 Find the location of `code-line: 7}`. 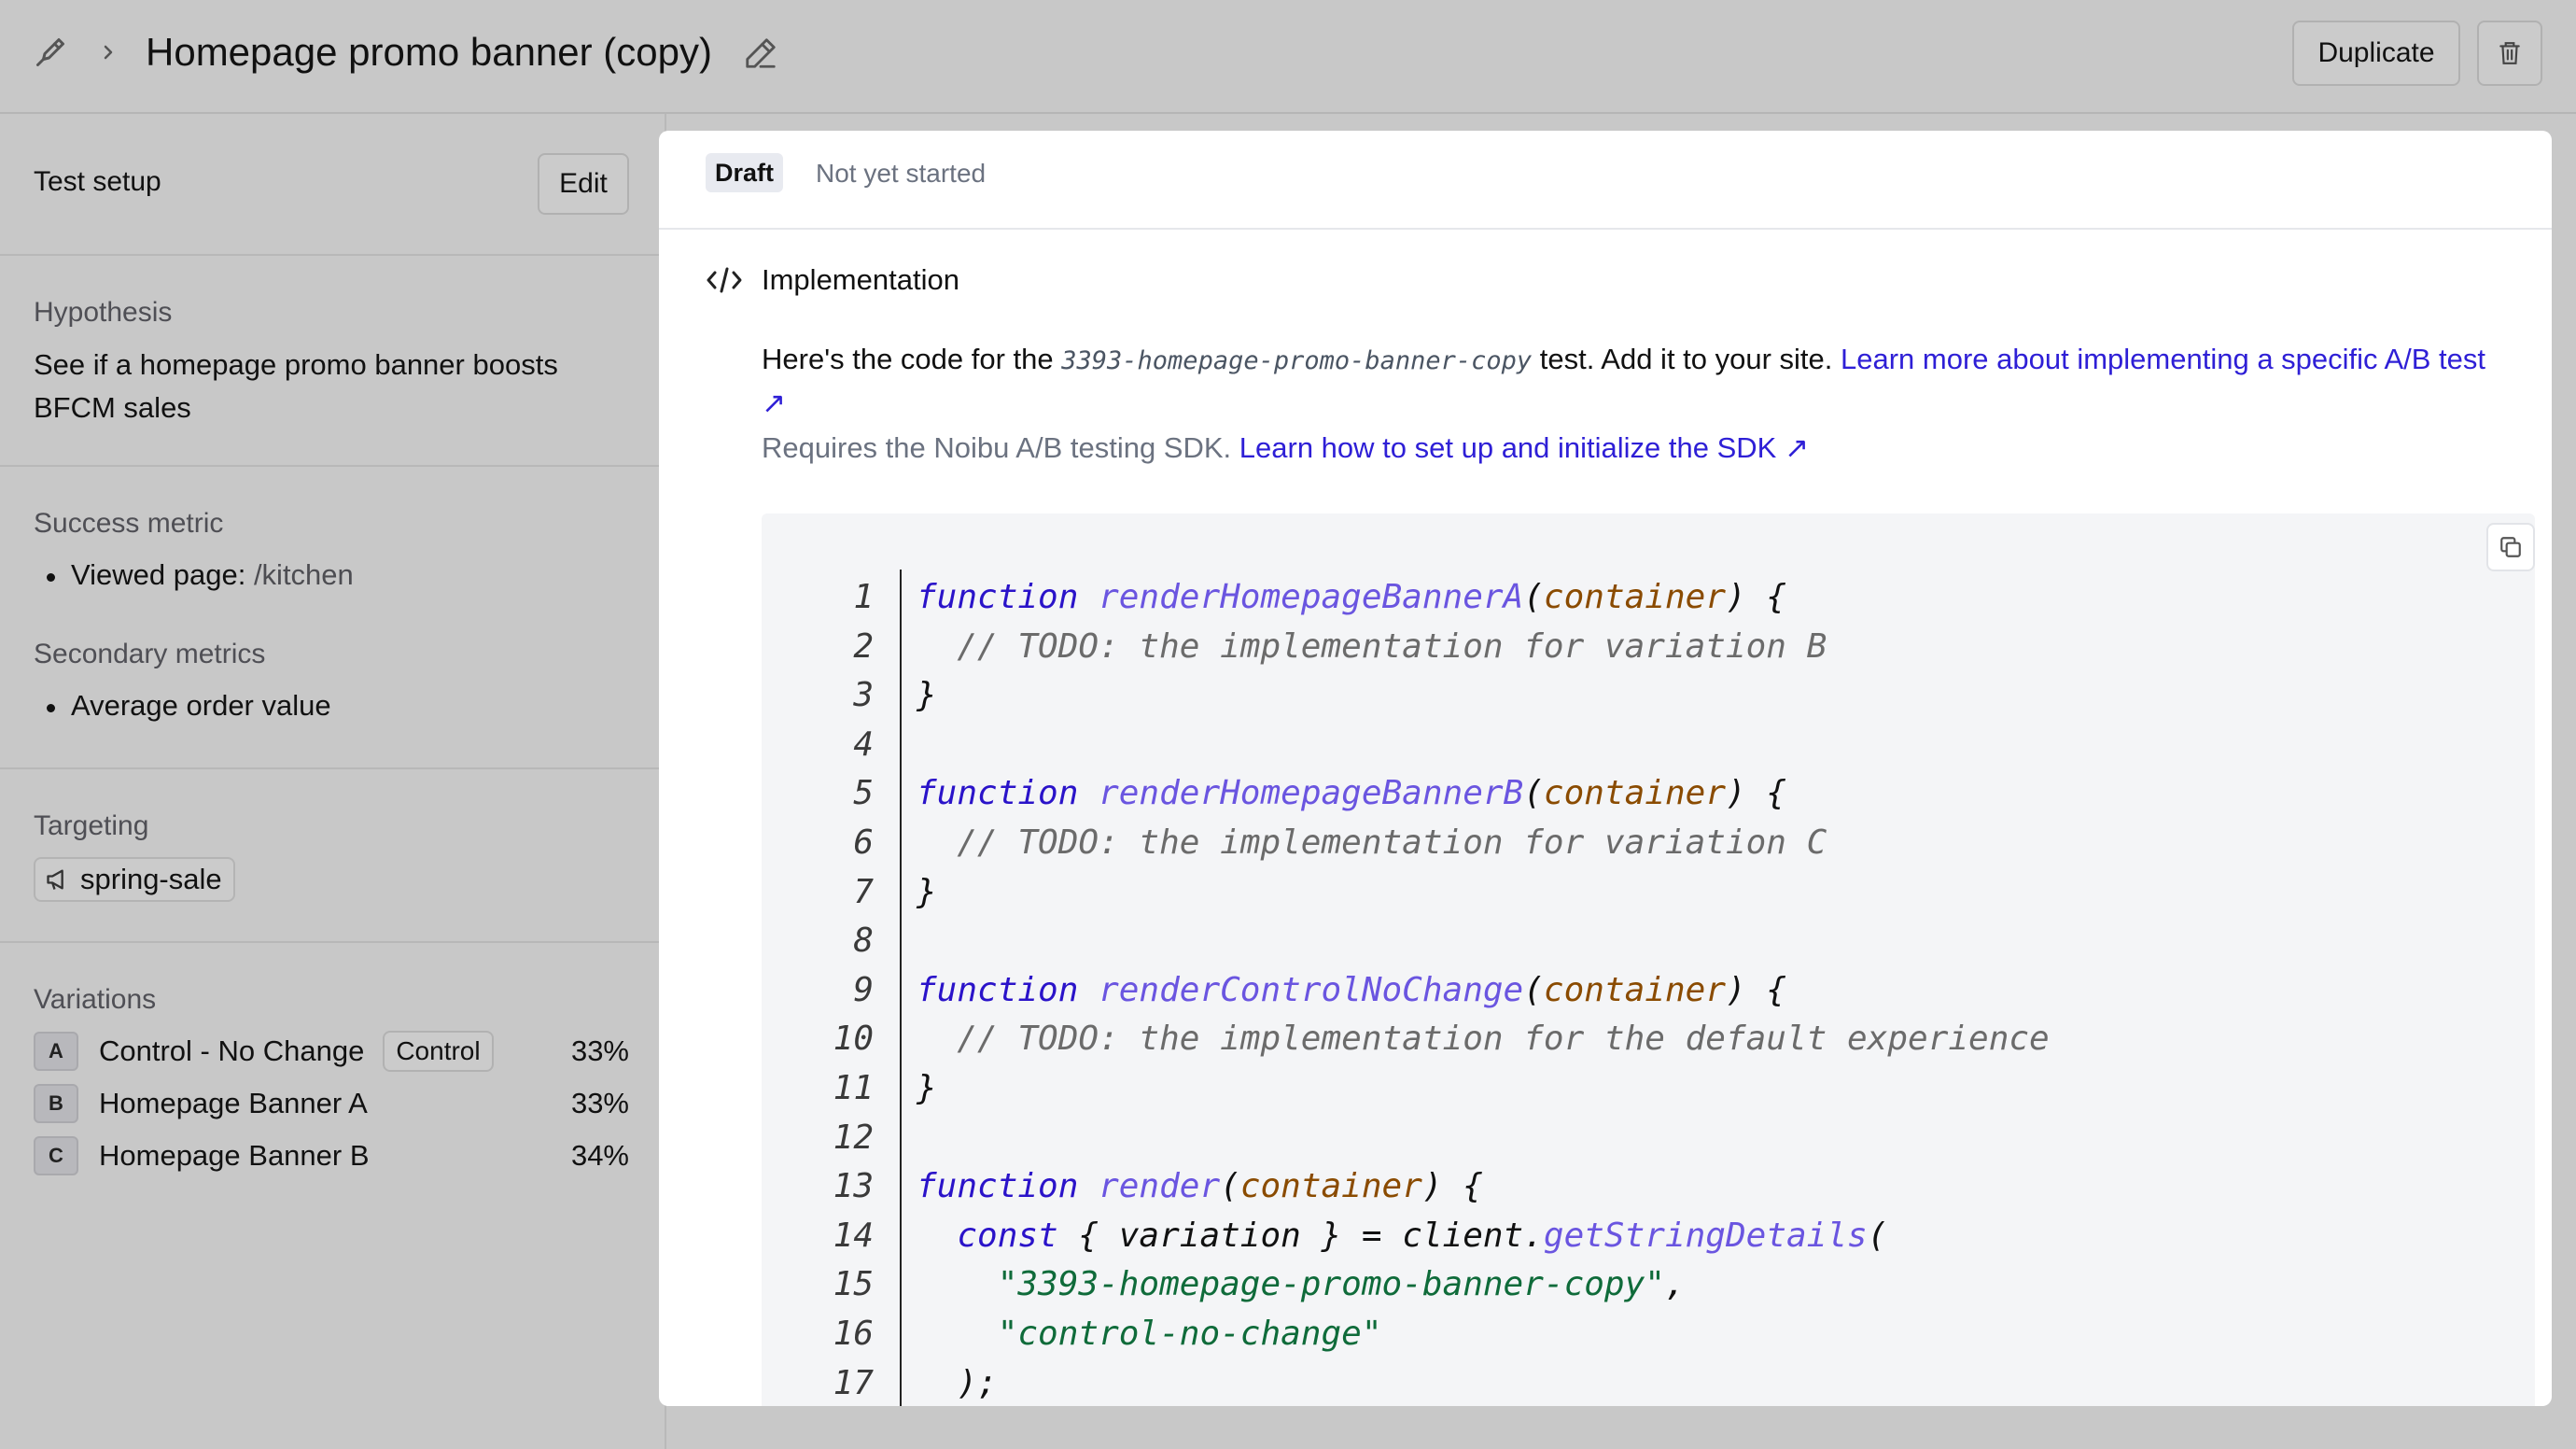

code-line: 7} is located at coordinates (1648, 892).